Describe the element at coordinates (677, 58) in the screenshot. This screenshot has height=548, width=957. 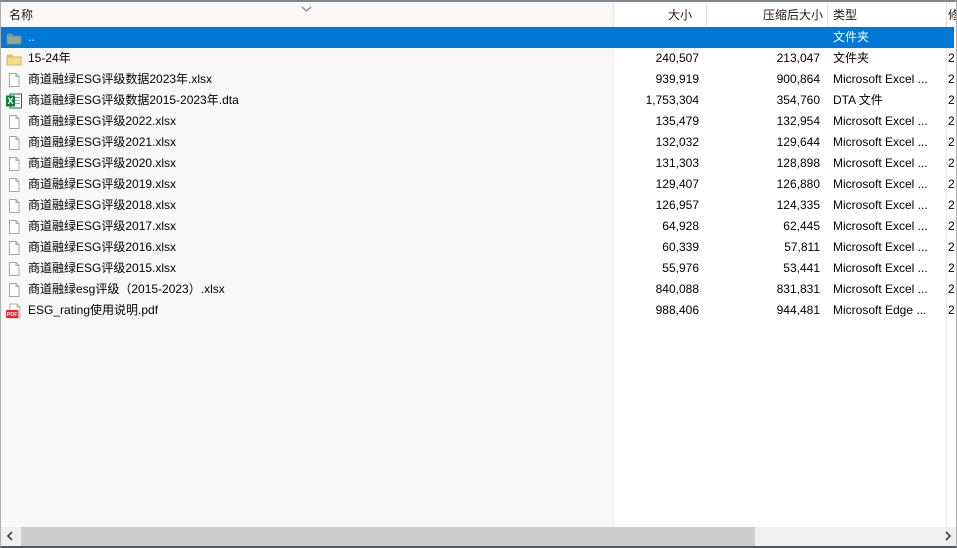
I see `file-size: 240,507` at that location.